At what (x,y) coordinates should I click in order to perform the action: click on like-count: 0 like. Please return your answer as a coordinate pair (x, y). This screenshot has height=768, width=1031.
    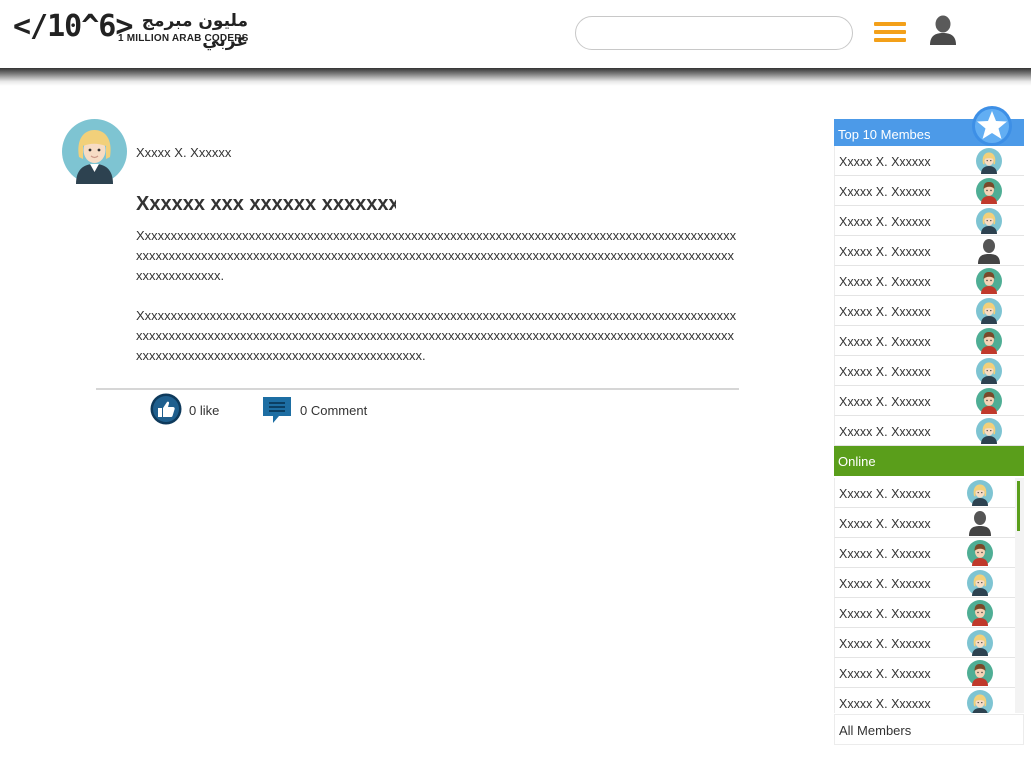
    Looking at the image, I should click on (204, 410).